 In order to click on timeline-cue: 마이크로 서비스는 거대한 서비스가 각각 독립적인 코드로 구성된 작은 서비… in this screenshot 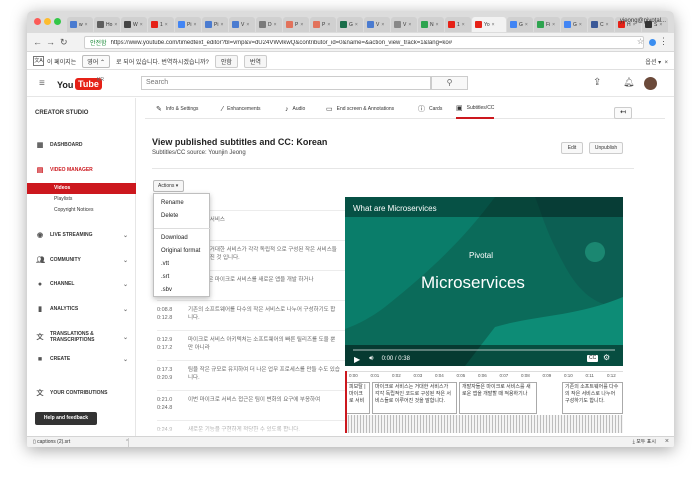, I will do `click(414, 398)`.